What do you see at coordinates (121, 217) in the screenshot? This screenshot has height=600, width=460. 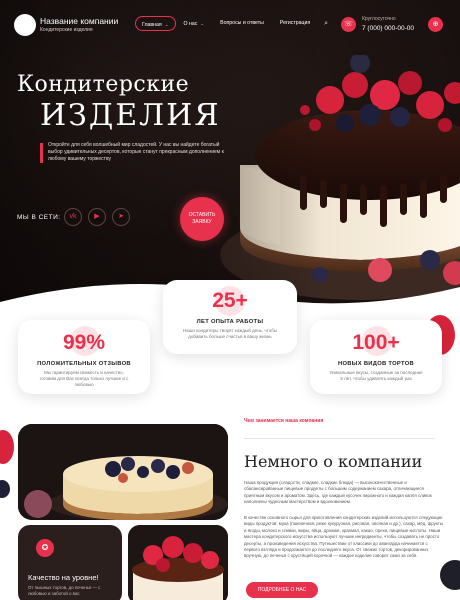 I see `telegram-icon: ➤` at bounding box center [121, 217].